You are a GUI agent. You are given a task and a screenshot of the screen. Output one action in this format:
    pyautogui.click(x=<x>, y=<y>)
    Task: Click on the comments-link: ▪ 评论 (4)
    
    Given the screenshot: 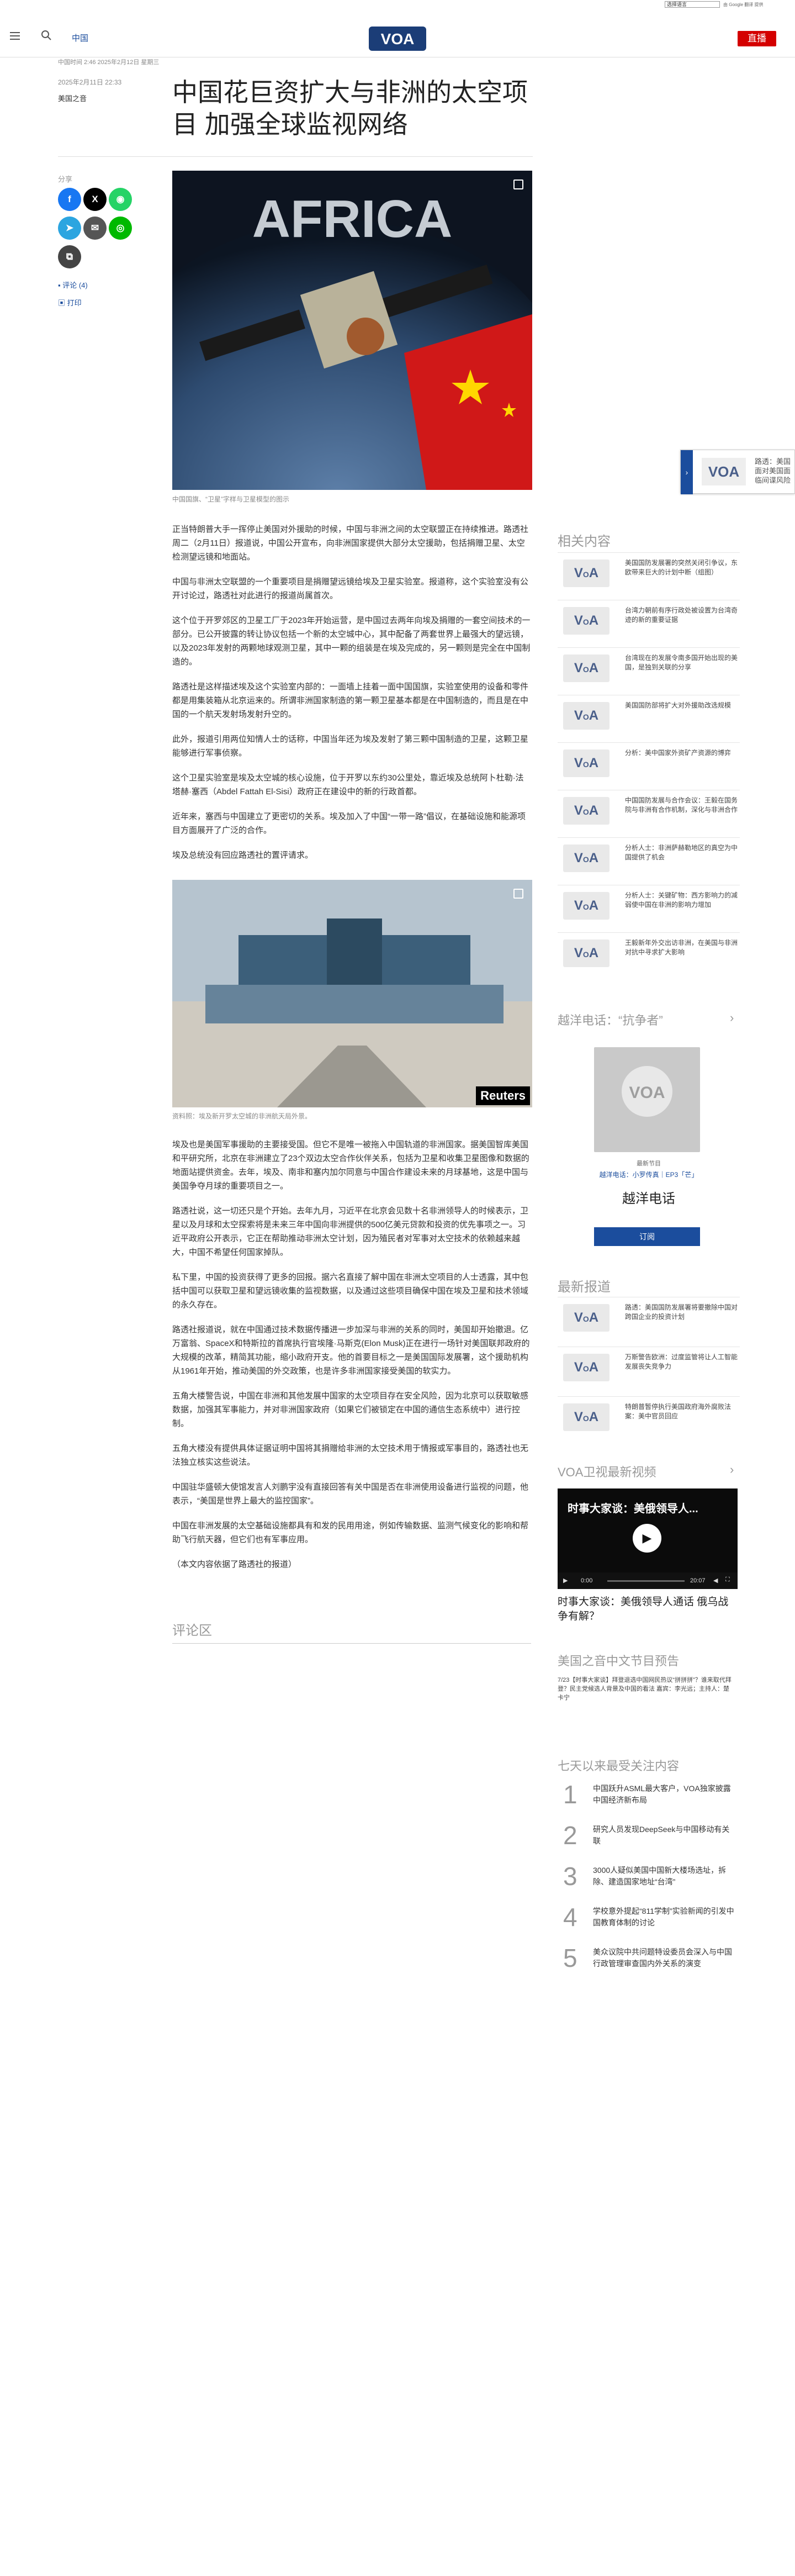 What is the action you would take?
    pyautogui.click(x=73, y=284)
    